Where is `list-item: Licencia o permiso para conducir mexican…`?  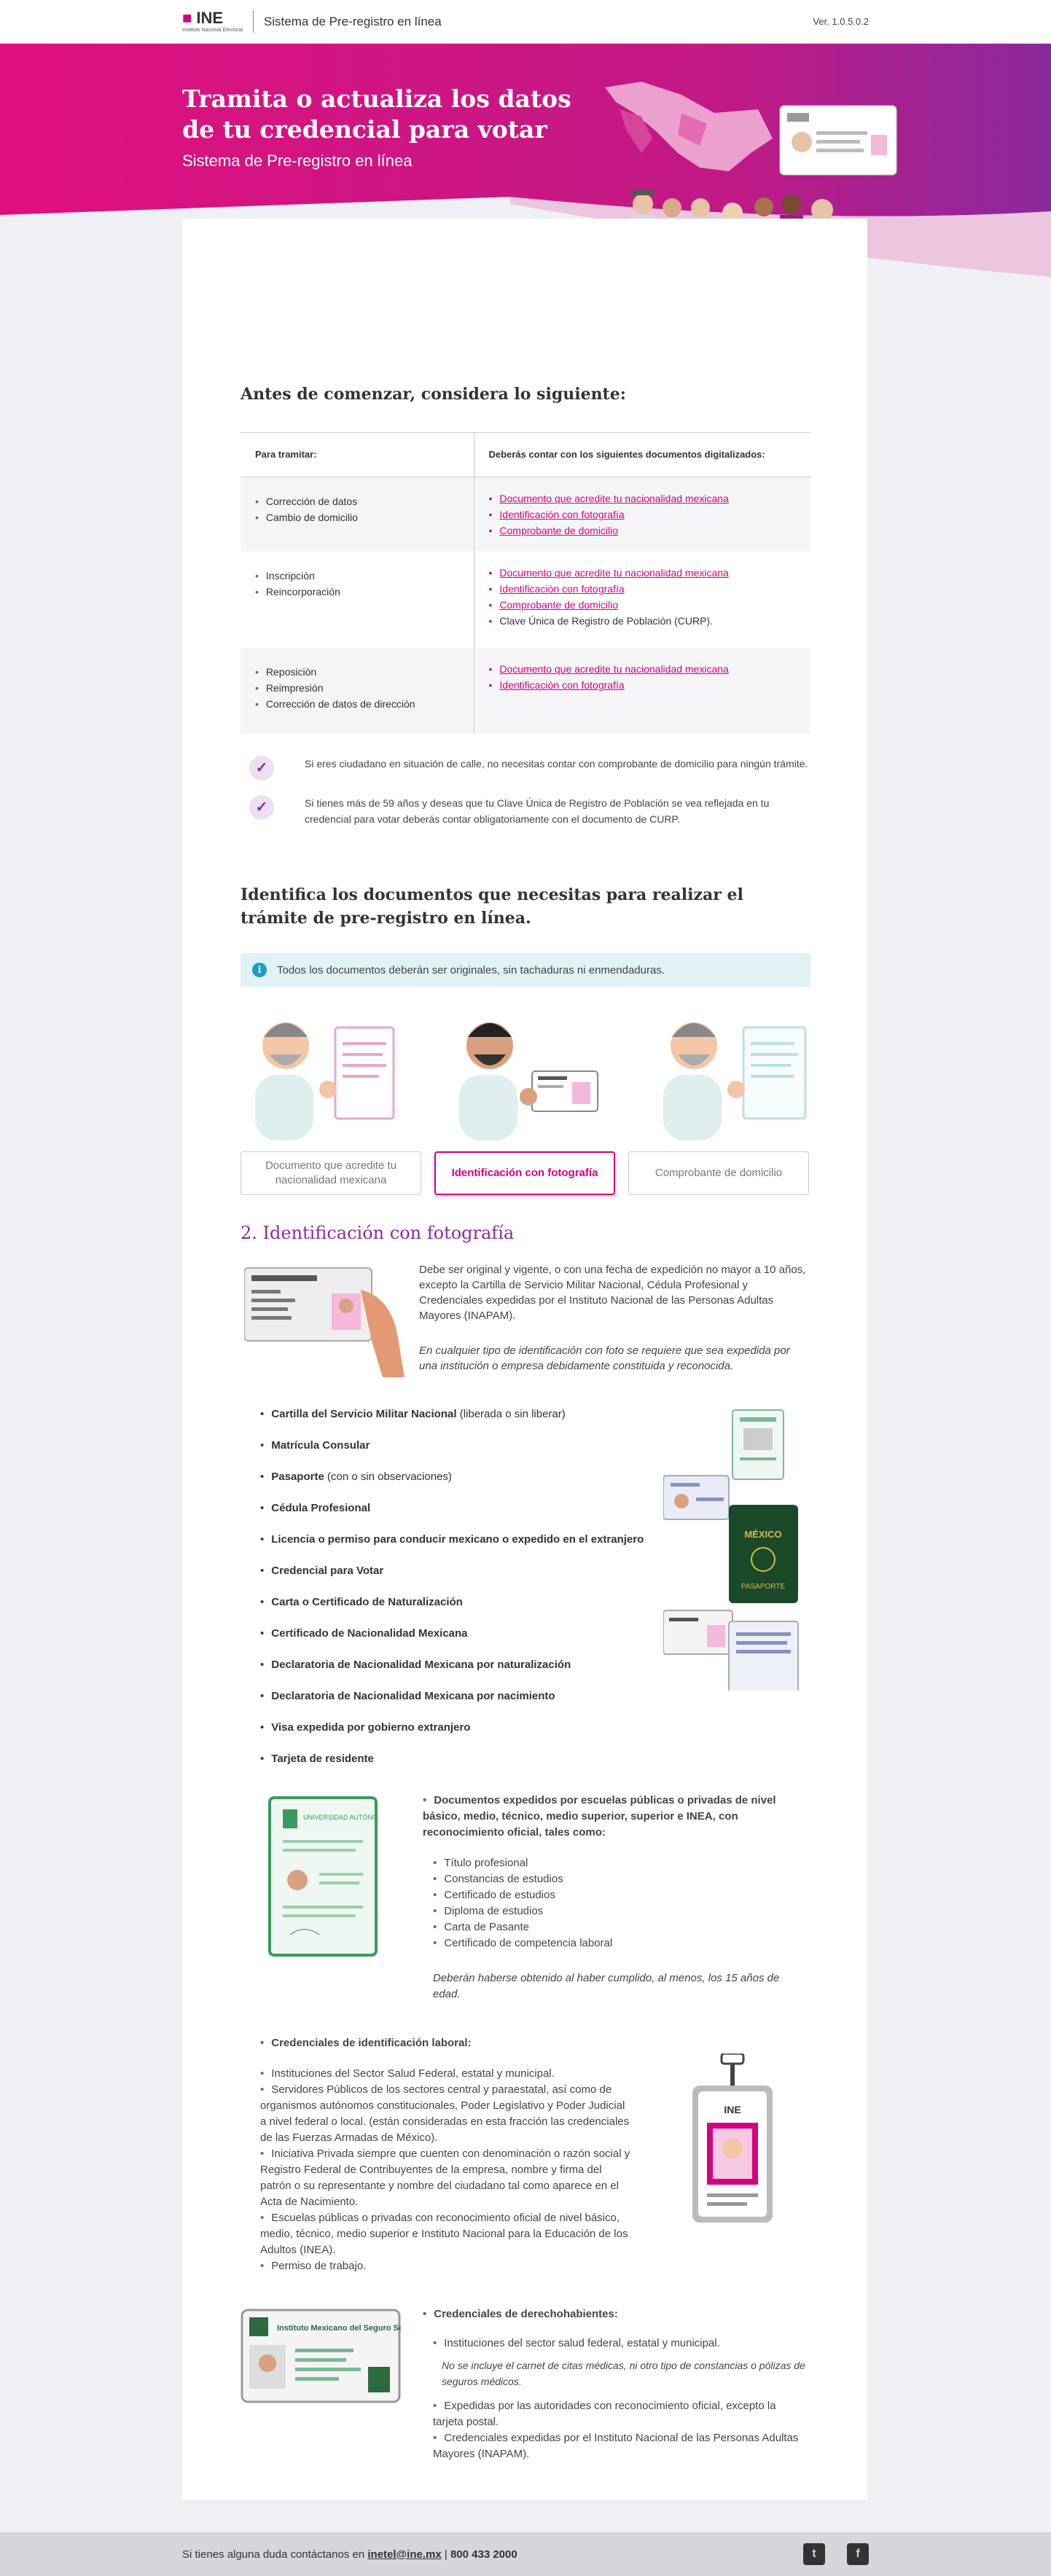
list-item: Licencia o permiso para conducir mexican… is located at coordinates (464, 1547).